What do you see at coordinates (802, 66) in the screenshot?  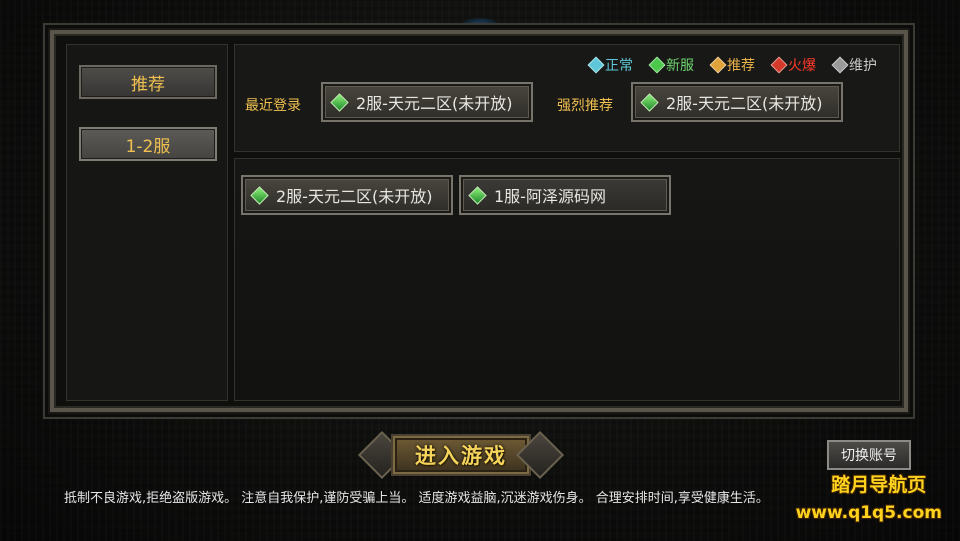 I see `legend-label: 火爆` at bounding box center [802, 66].